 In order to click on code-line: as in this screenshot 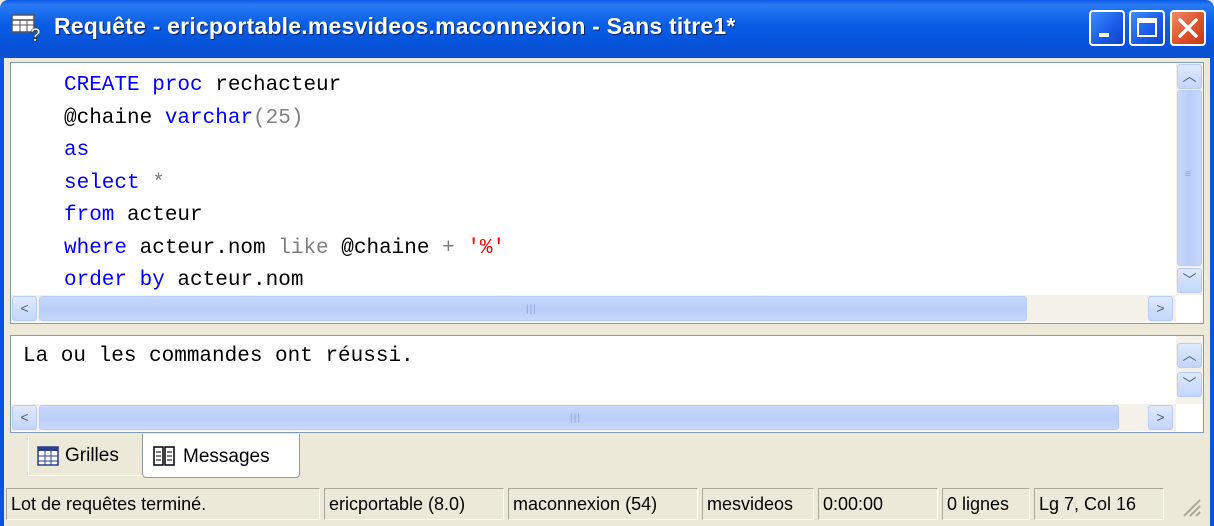, I will do `click(284, 151)`.